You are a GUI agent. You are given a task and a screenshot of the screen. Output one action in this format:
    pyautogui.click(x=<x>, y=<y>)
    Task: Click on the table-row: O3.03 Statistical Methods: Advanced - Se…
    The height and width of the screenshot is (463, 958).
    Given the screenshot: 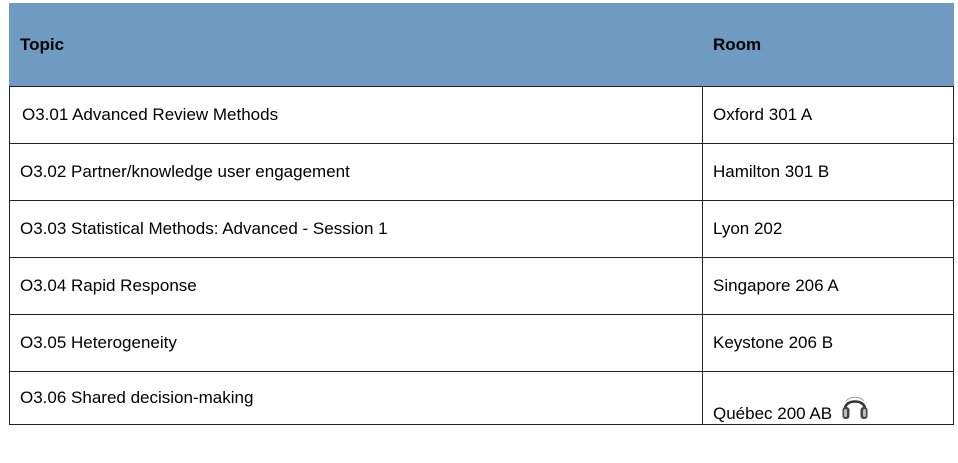 What is the action you would take?
    pyautogui.click(x=481, y=229)
    